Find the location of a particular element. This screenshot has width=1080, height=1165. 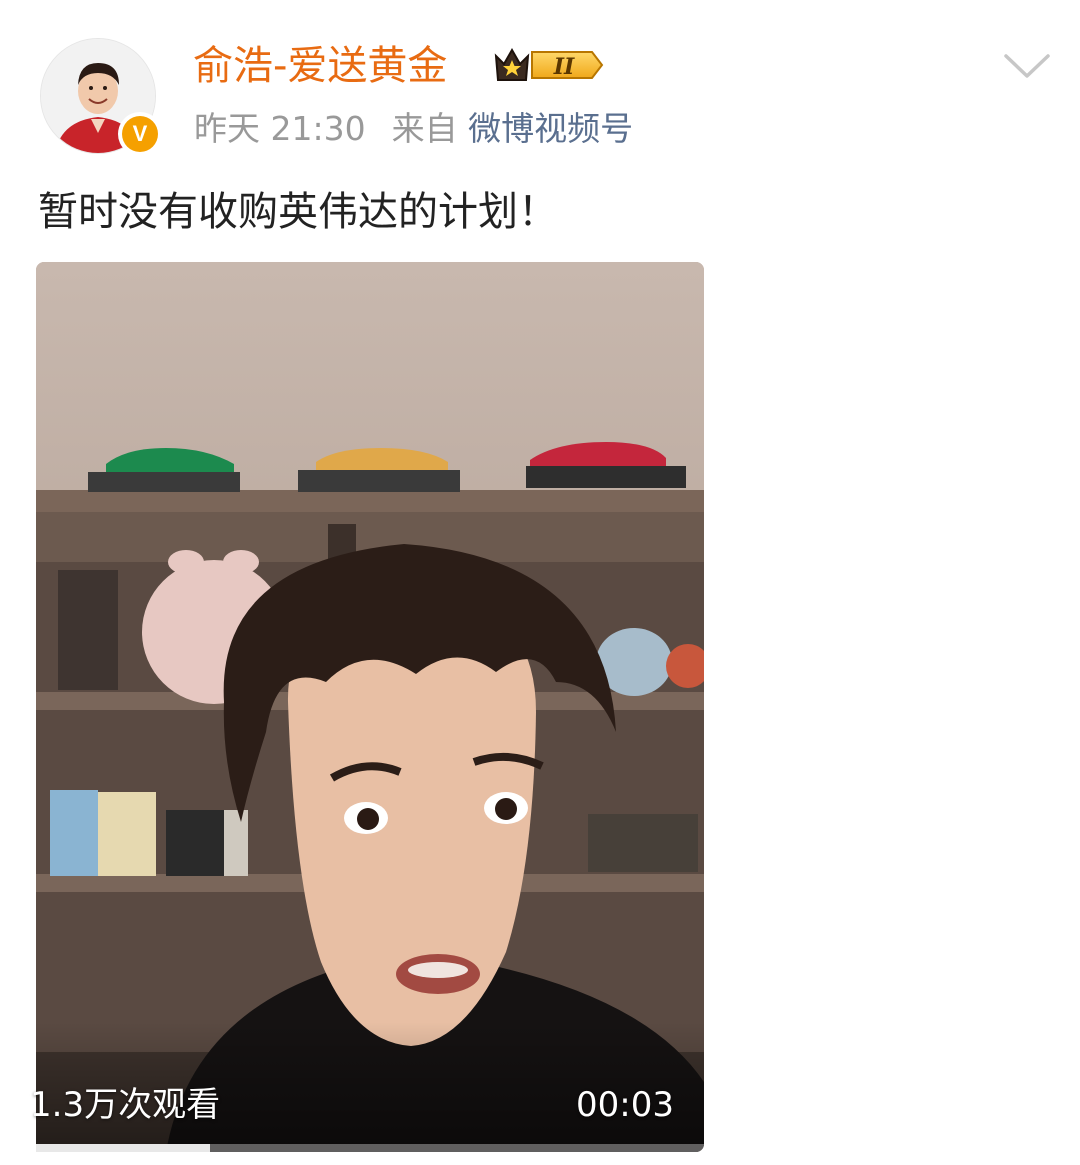

verified-v-icon: V is located at coordinates (140, 134).